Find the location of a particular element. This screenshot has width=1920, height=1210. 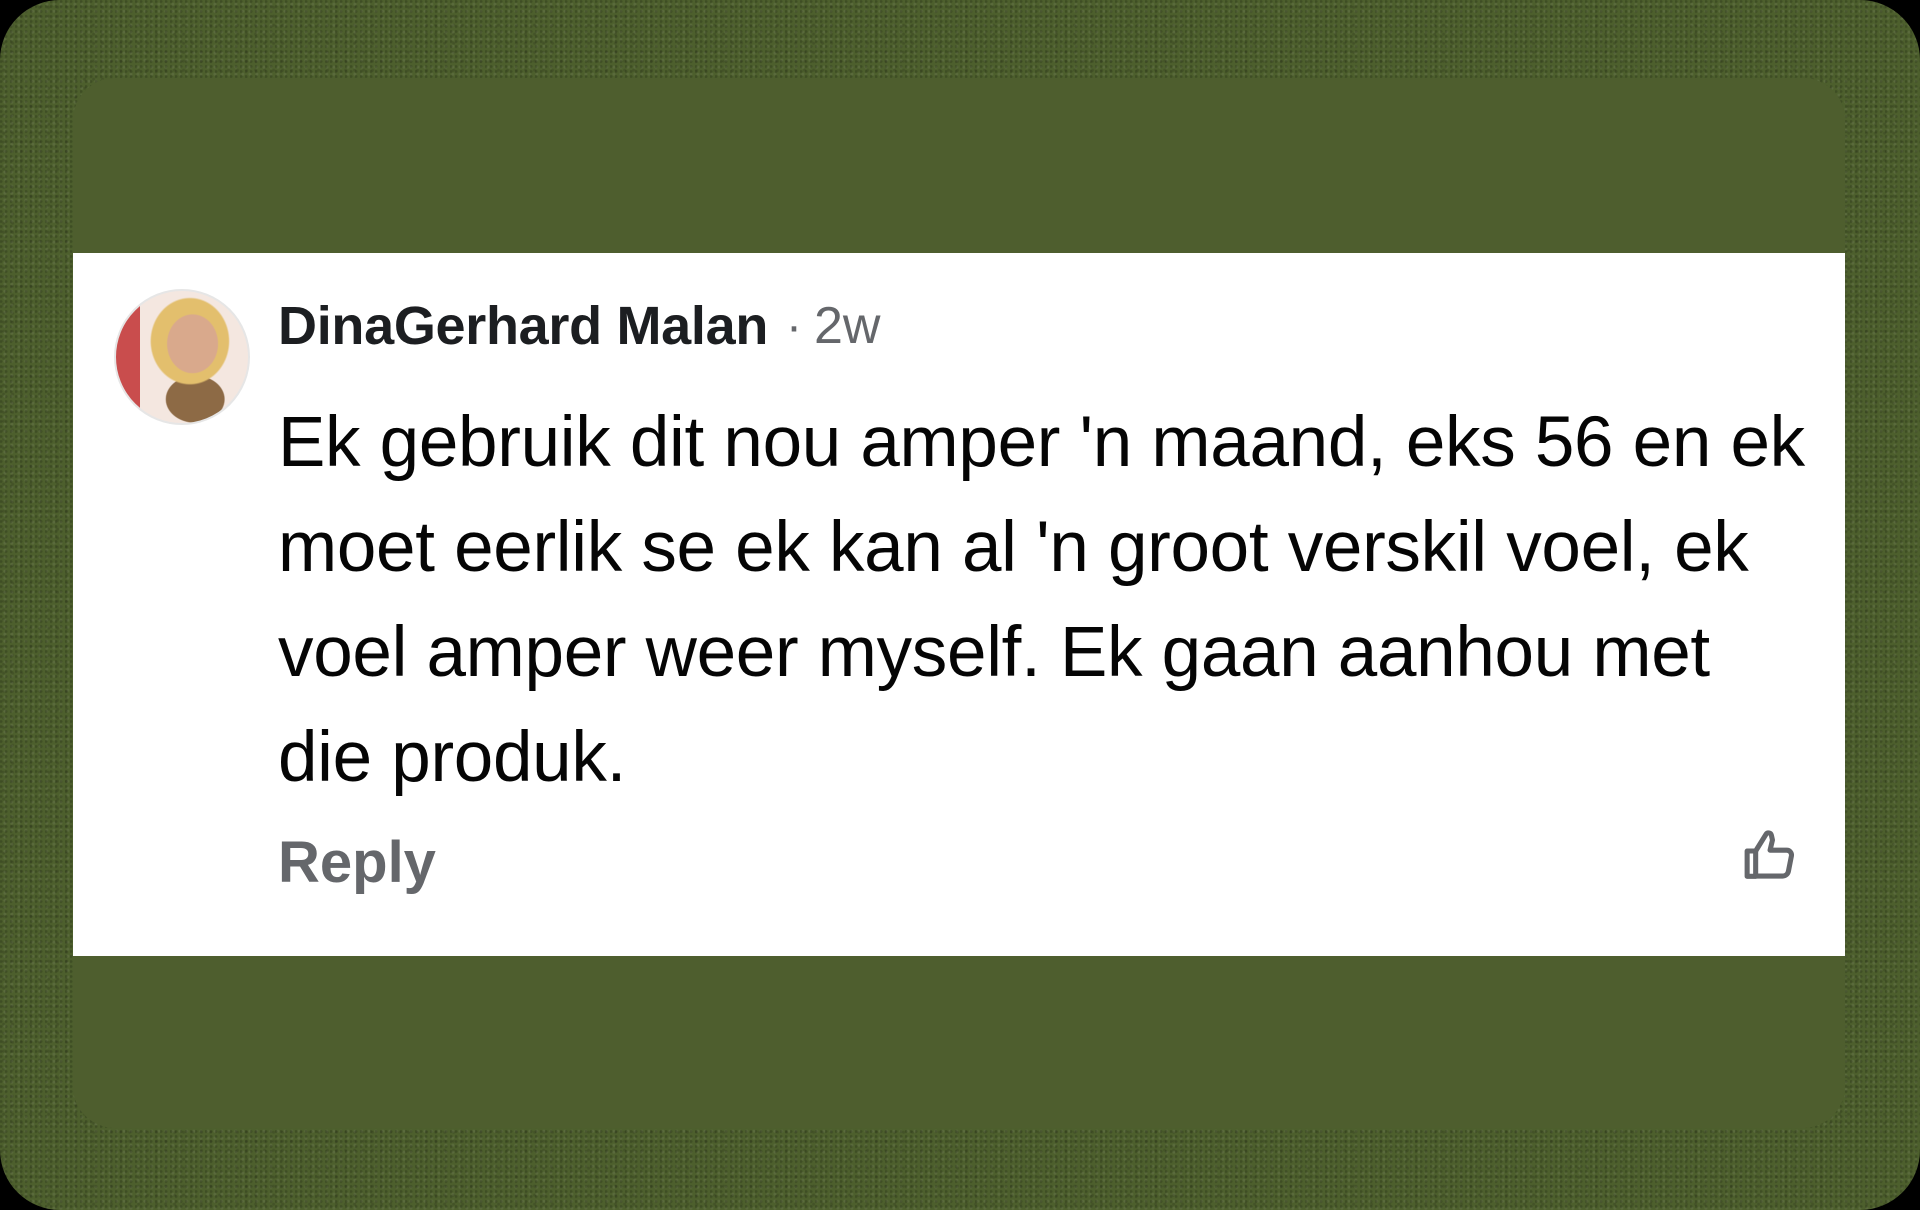

comment-timestamp: 2w is located at coordinates (847, 326).